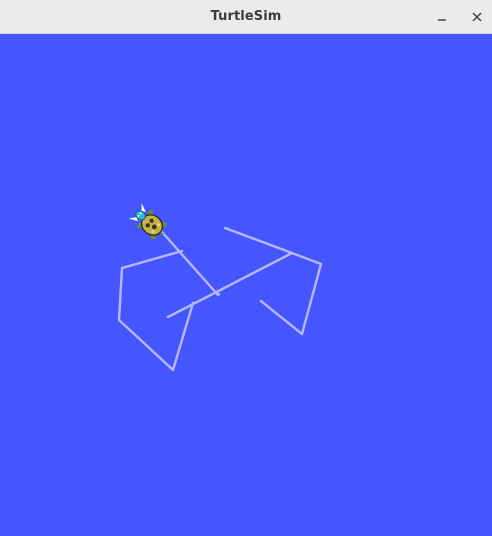  I want to click on close-icon, so click(477, 17).